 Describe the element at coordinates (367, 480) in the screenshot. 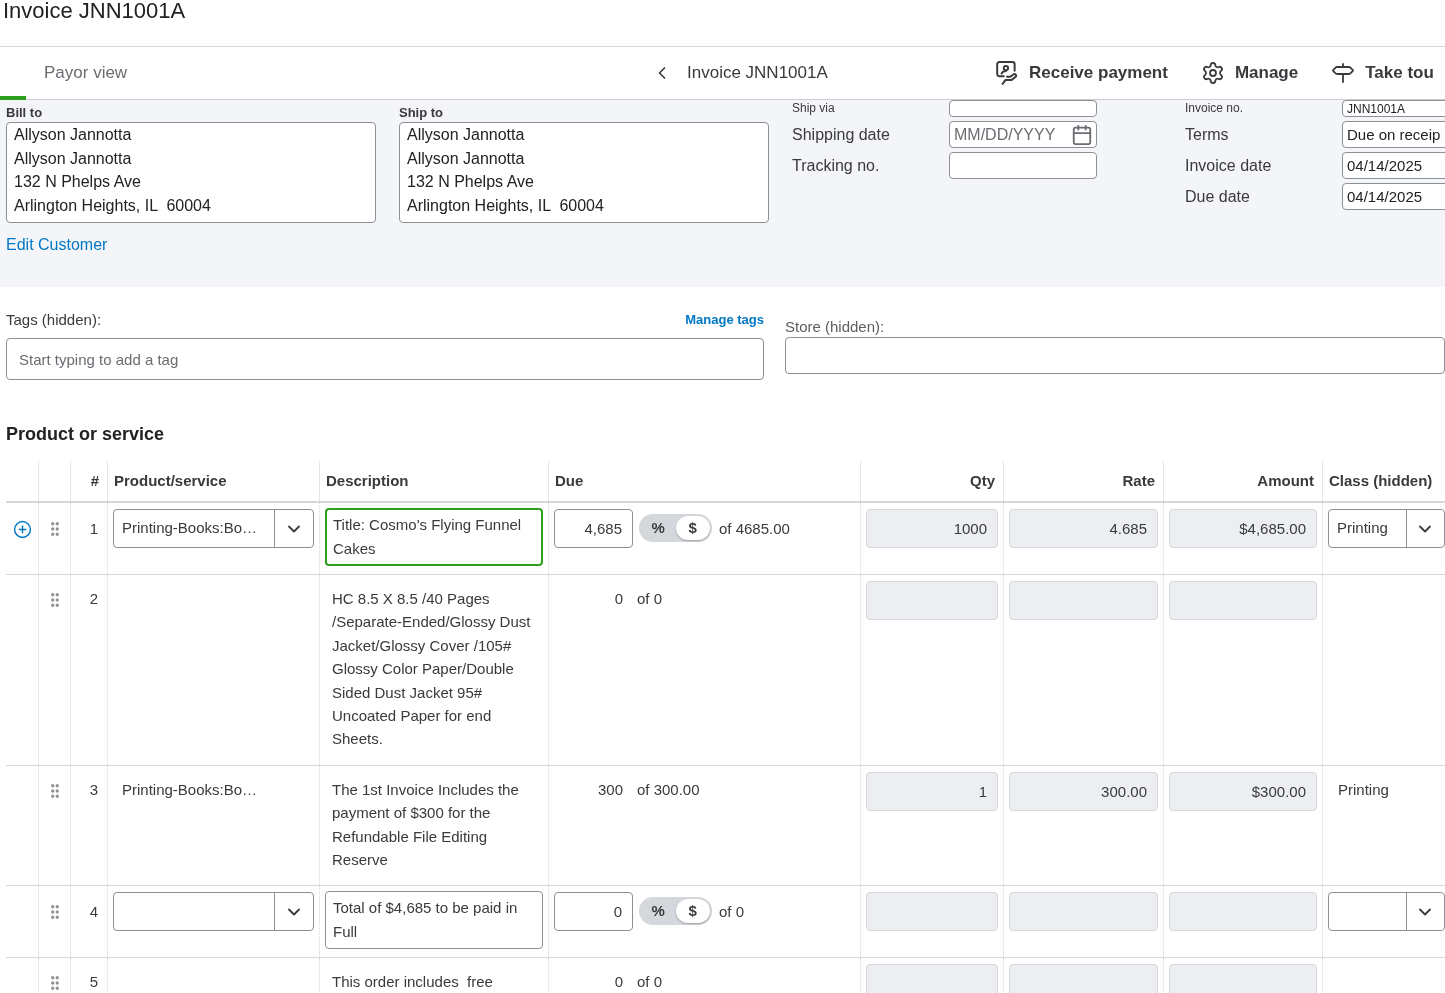

I see `column-header: Description` at that location.